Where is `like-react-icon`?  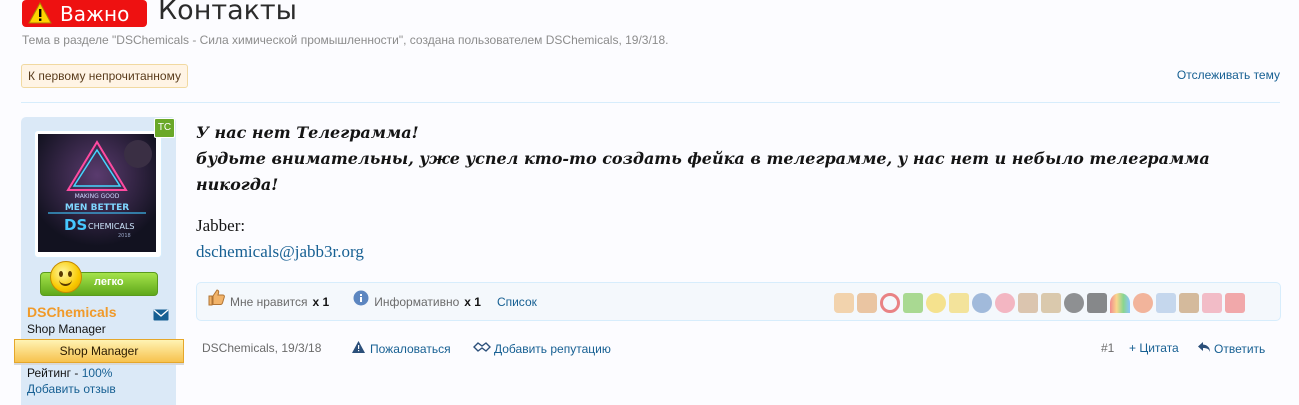 like-react-icon is located at coordinates (844, 303).